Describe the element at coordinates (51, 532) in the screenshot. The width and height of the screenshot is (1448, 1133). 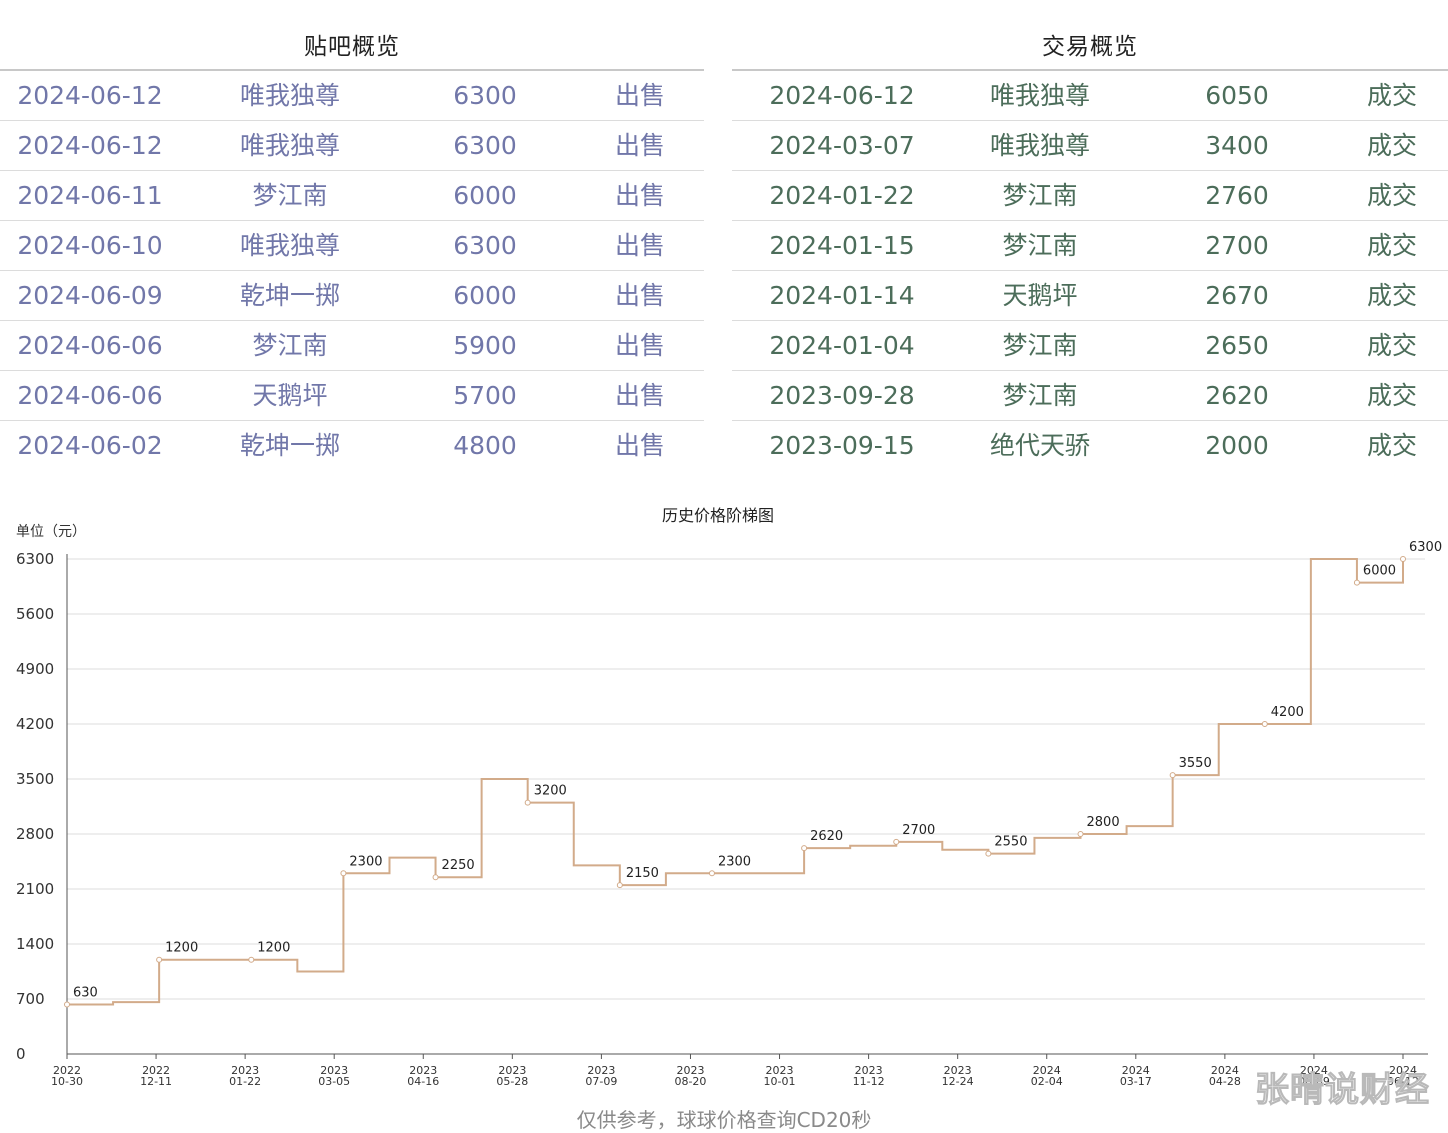
I see `y-axis-title: 单位（元）` at that location.